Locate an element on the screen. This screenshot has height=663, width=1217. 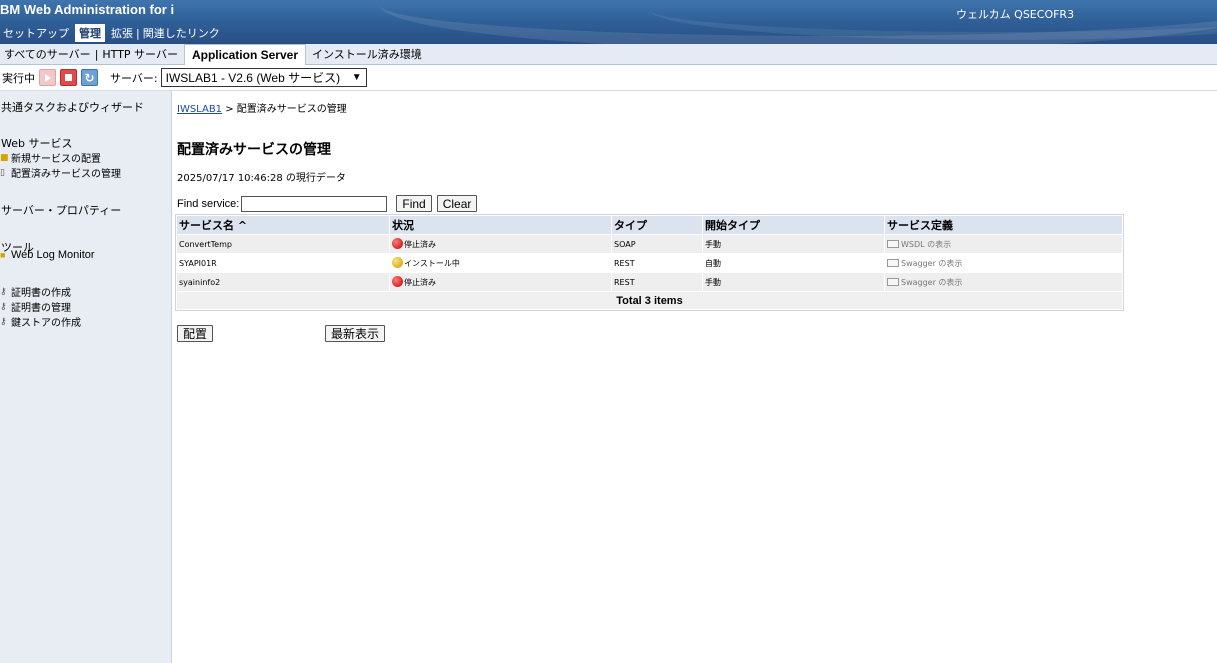
sidebar-item-web-log-monitor: ■ Web Log Monitor is located at coordinates (47, 255).